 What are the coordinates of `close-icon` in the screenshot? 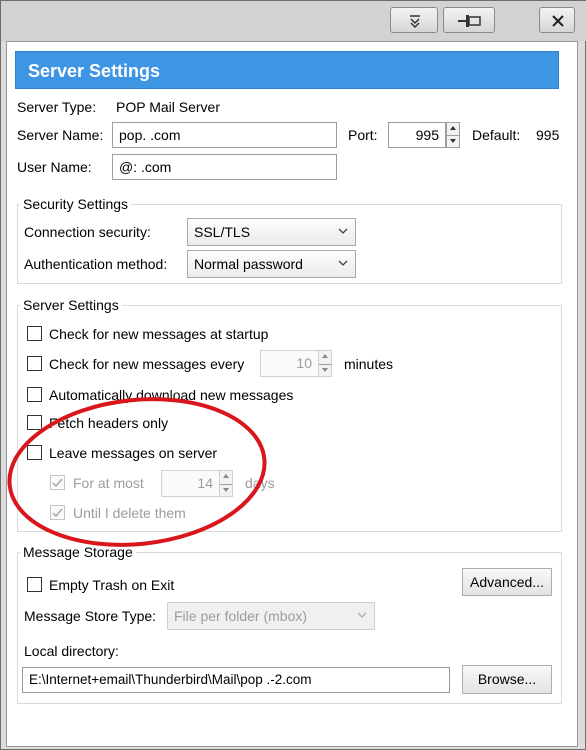 It's located at (558, 21).